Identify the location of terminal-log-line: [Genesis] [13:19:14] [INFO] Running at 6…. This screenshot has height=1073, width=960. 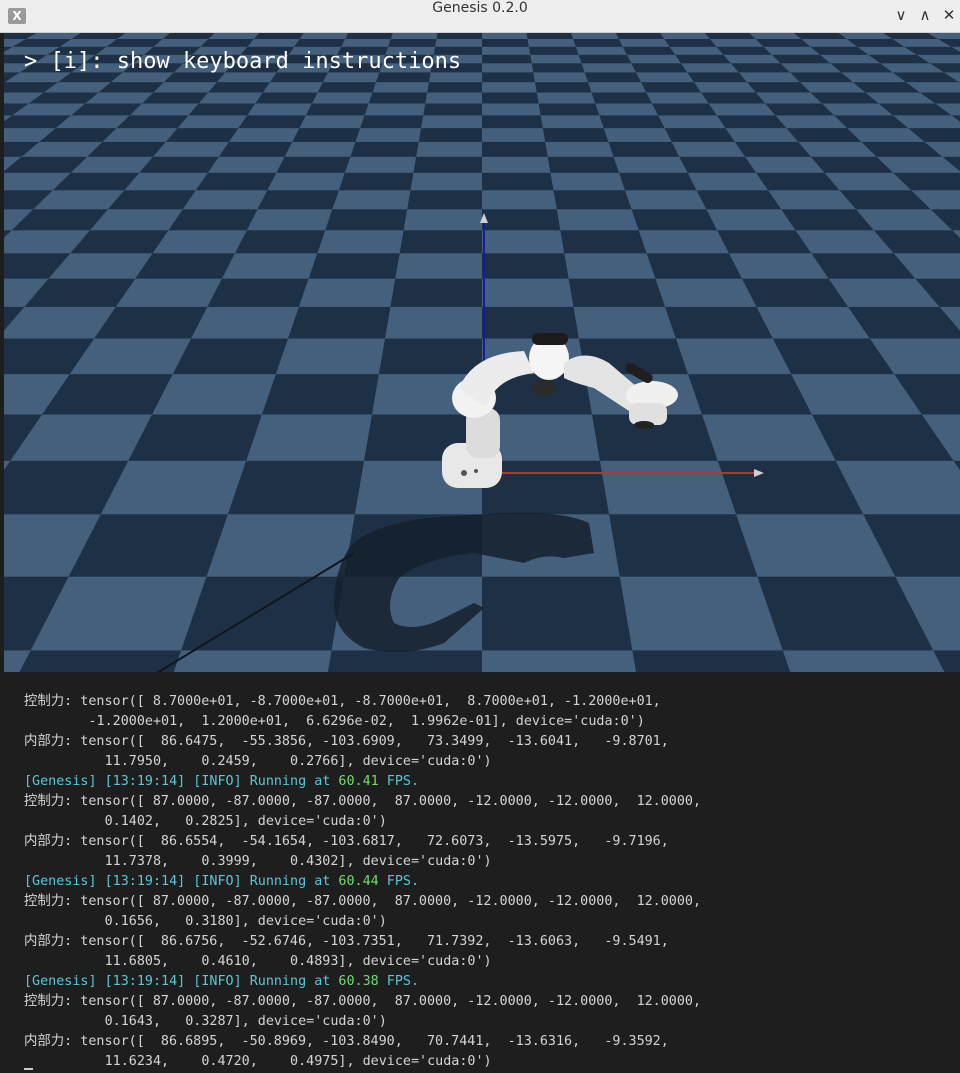
(362, 982).